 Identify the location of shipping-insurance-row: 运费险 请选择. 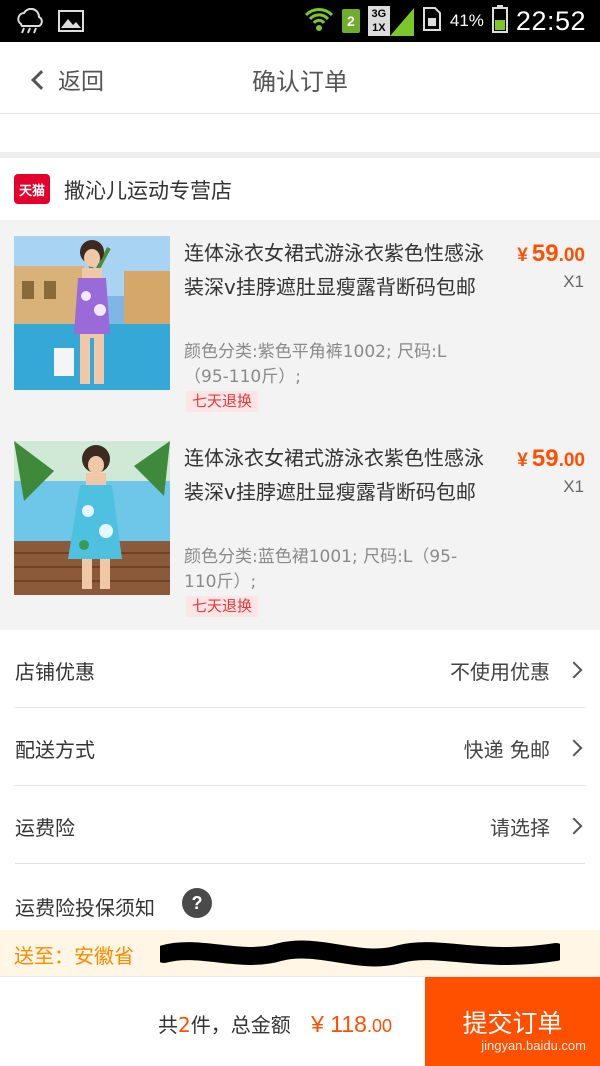
(300, 825).